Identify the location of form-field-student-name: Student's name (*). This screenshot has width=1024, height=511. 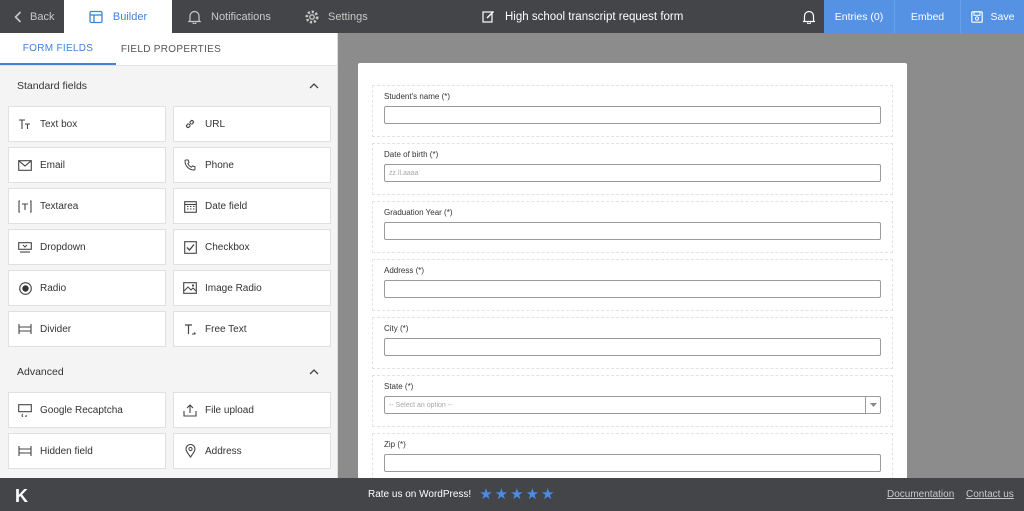
(632, 111).